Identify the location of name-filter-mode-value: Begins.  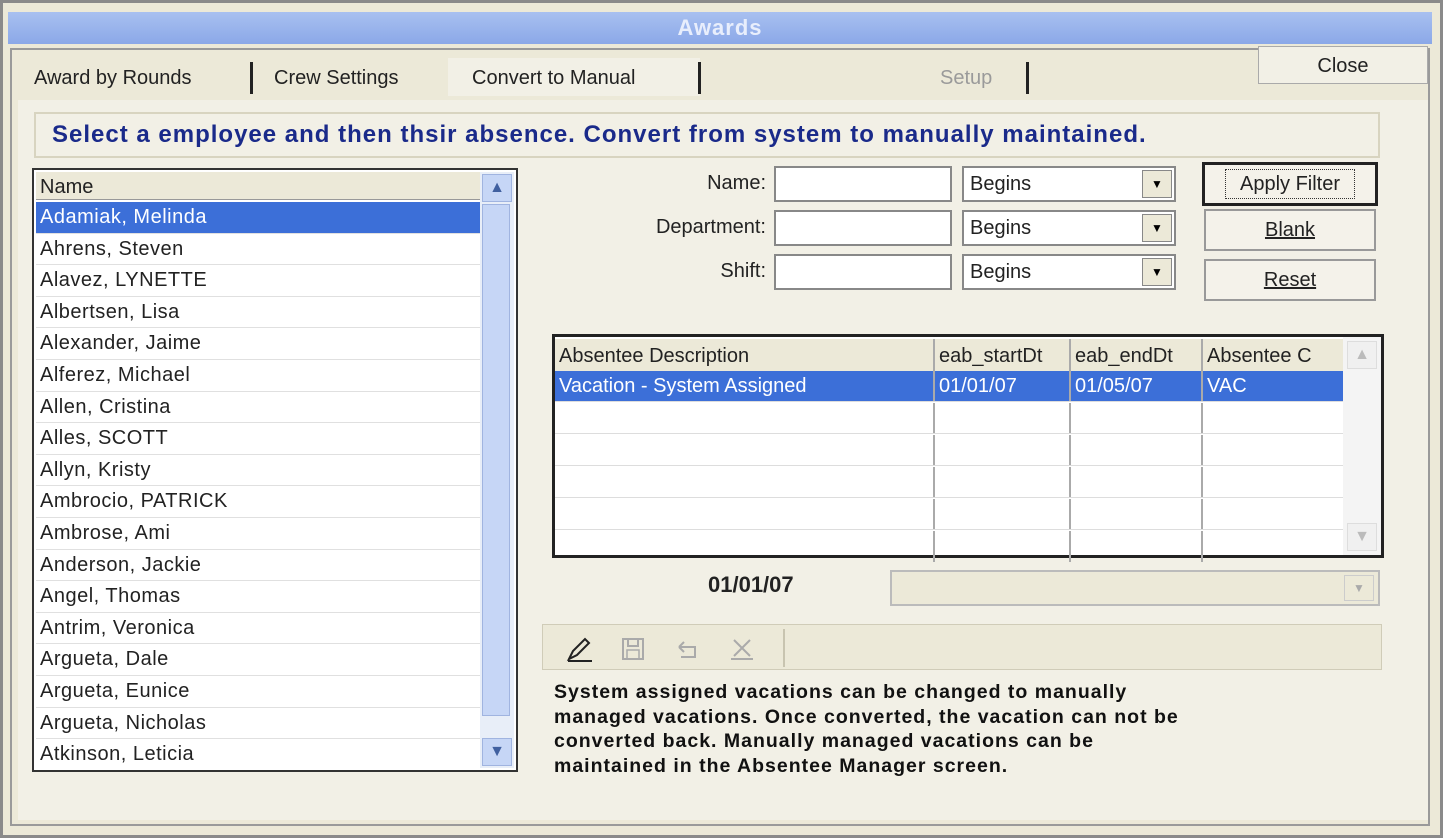
(1001, 184).